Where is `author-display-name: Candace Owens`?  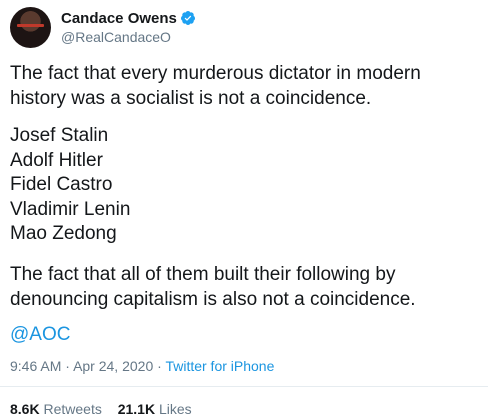
author-display-name: Candace Owens is located at coordinates (119, 18).